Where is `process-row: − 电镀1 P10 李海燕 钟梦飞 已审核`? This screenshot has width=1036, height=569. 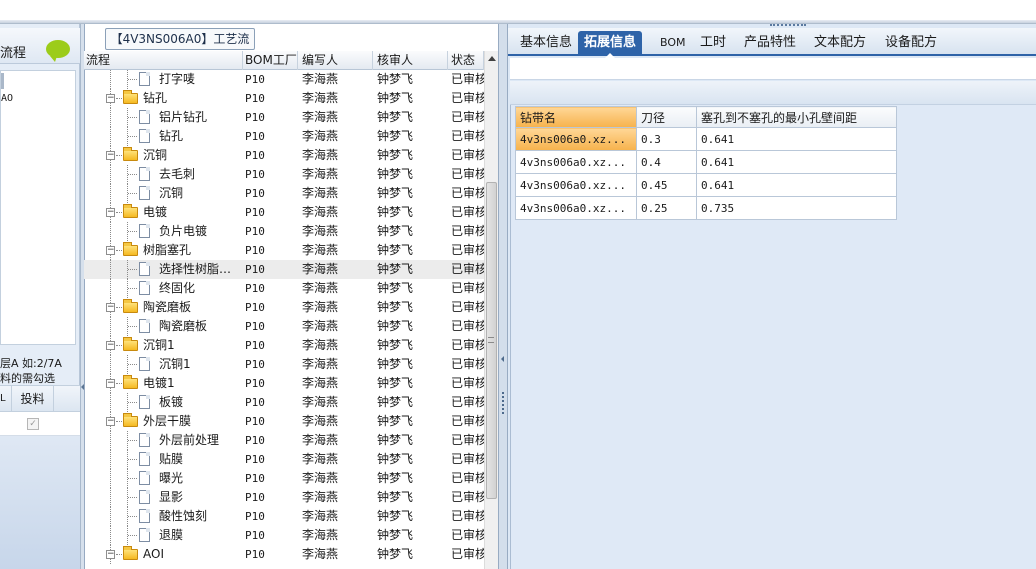
process-row: − 电镀1 P10 李海燕 钟梦飞 已审核 is located at coordinates (284, 383).